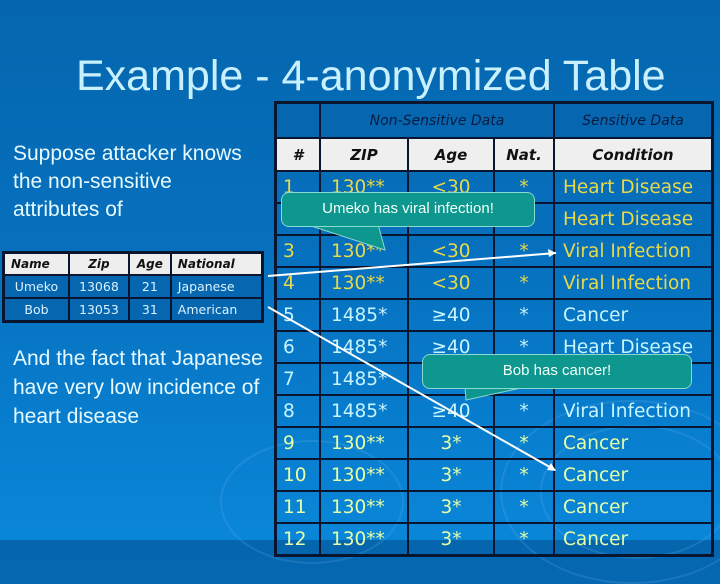 The image size is (720, 584). I want to click on cell-national: American, so click(216, 310).